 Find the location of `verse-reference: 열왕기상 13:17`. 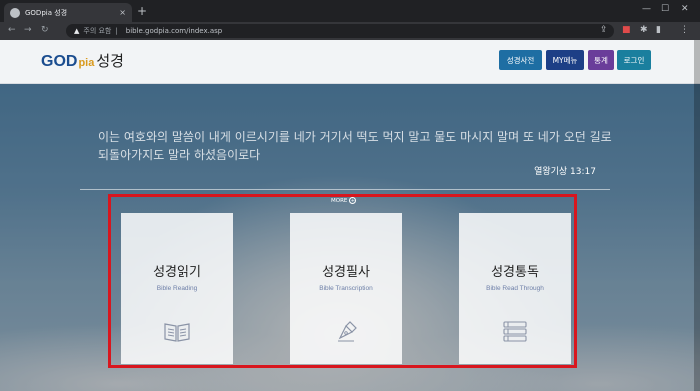

verse-reference: 열왕기상 13:17 is located at coordinates (565, 172).